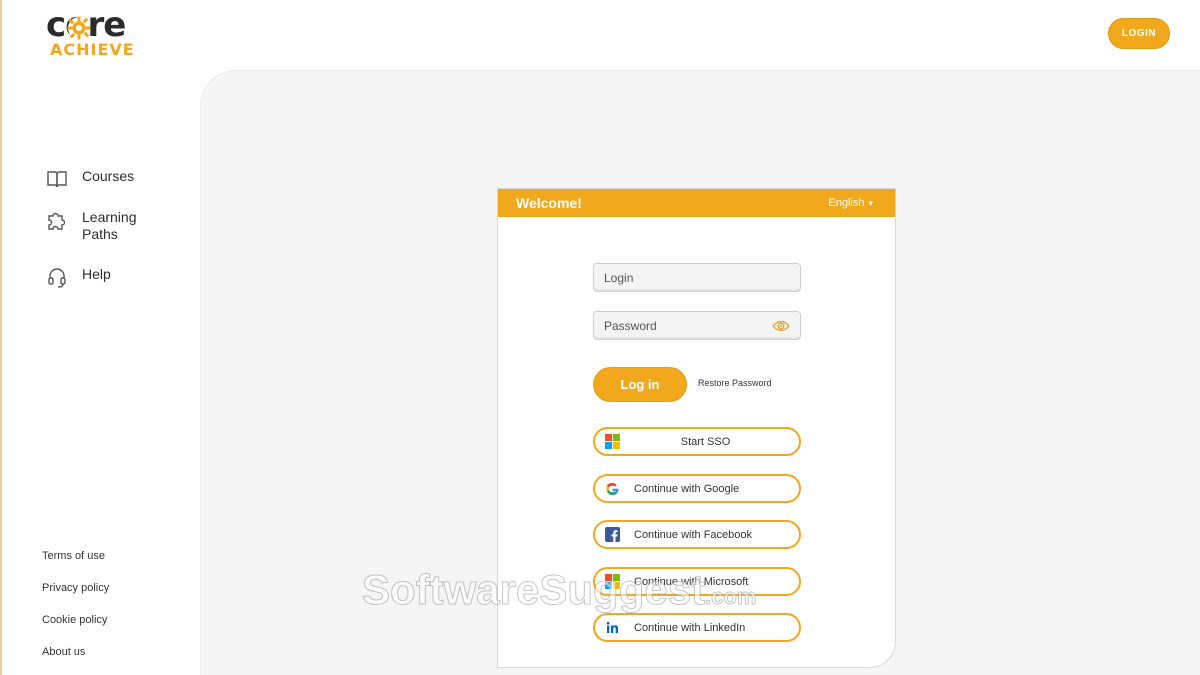 This screenshot has height=675, width=1200. Describe the element at coordinates (693, 534) in the screenshot. I see `sso-label: Continue with Facebook` at that location.